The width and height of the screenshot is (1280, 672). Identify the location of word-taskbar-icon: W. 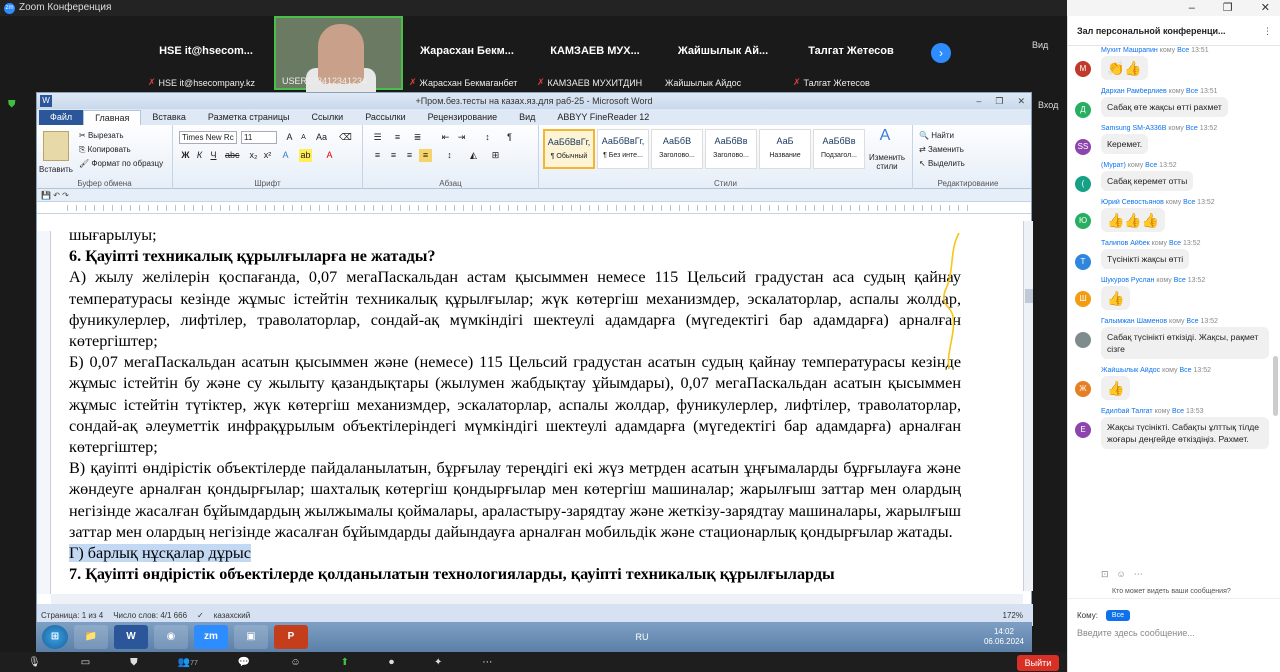
(131, 637).